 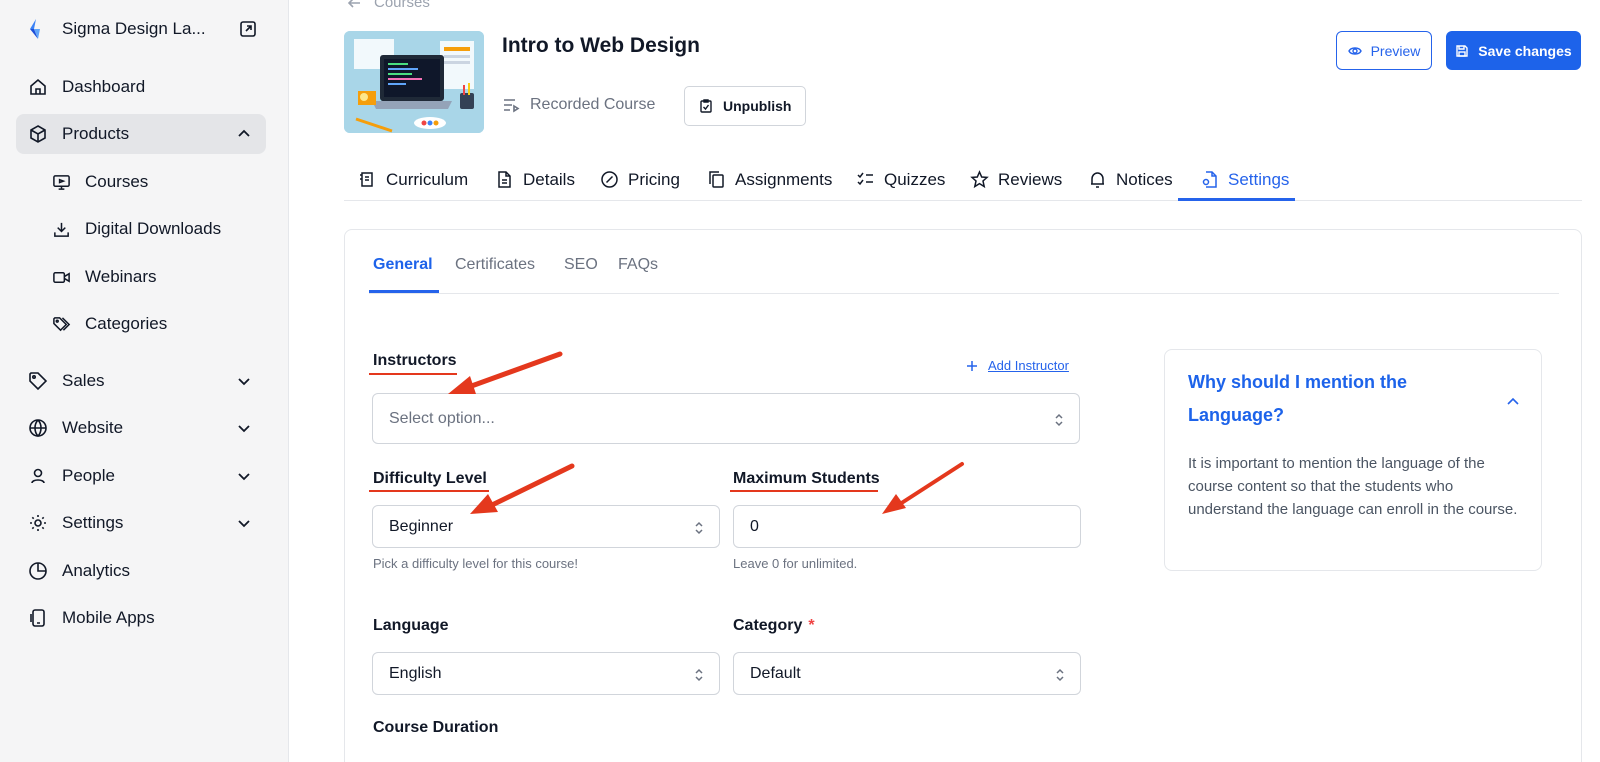 What do you see at coordinates (117, 181) in the screenshot?
I see `sidebar-subitem-label: Courses` at bounding box center [117, 181].